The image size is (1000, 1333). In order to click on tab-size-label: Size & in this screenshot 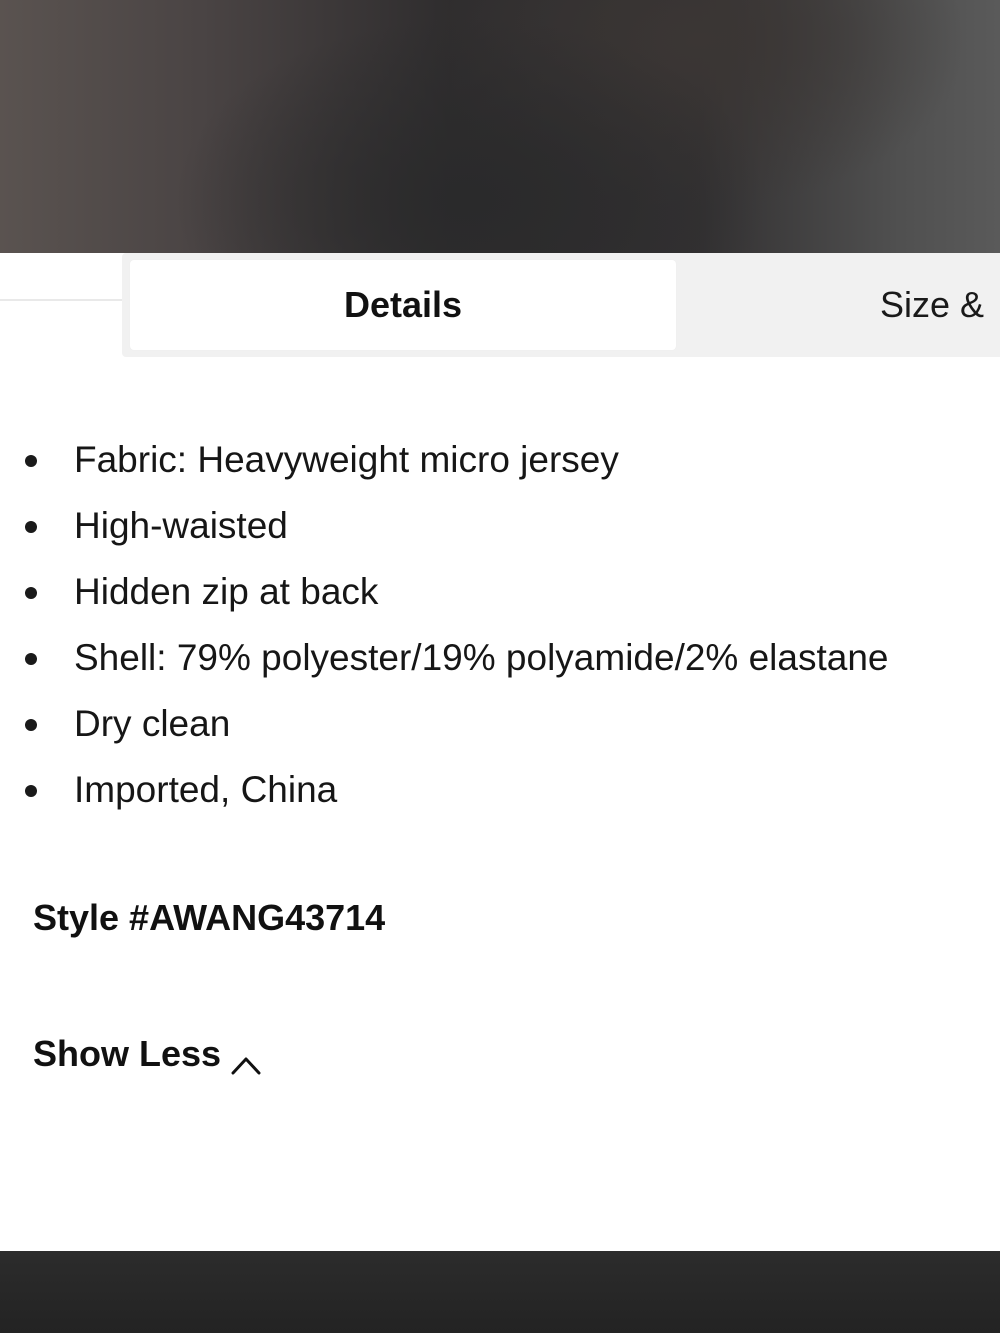, I will do `click(932, 304)`.